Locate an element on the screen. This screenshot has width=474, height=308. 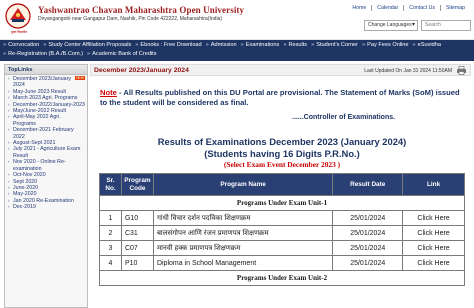
sidebar-item: › December-2021 February 2022 is located at coordinates (46, 133).